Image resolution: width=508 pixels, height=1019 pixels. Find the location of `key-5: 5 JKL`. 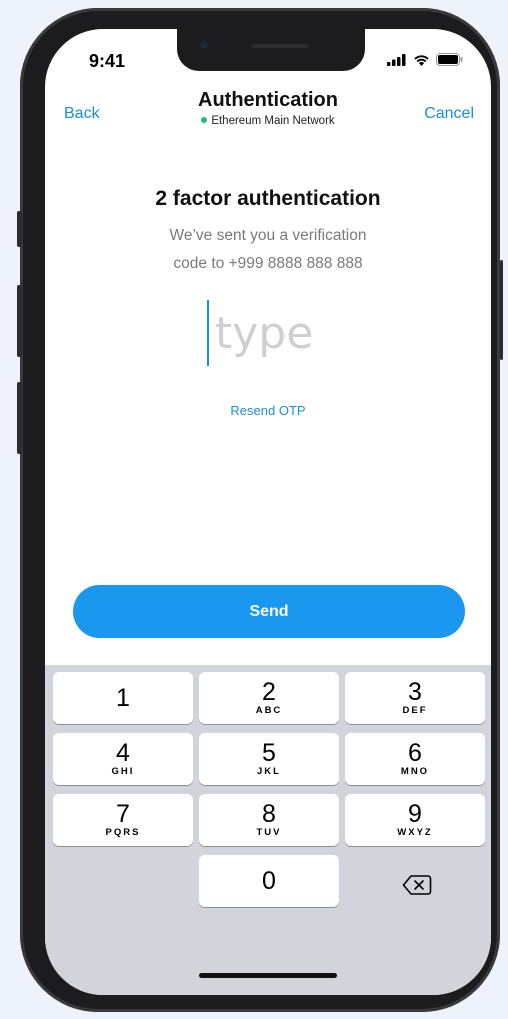

key-5: 5 JKL is located at coordinates (269, 759).